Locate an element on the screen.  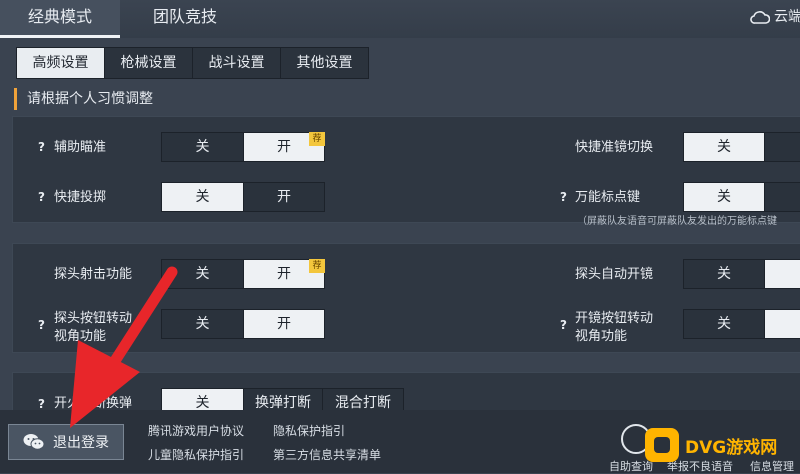
quick-throw-label: 快捷投掷 is located at coordinates (80, 197).